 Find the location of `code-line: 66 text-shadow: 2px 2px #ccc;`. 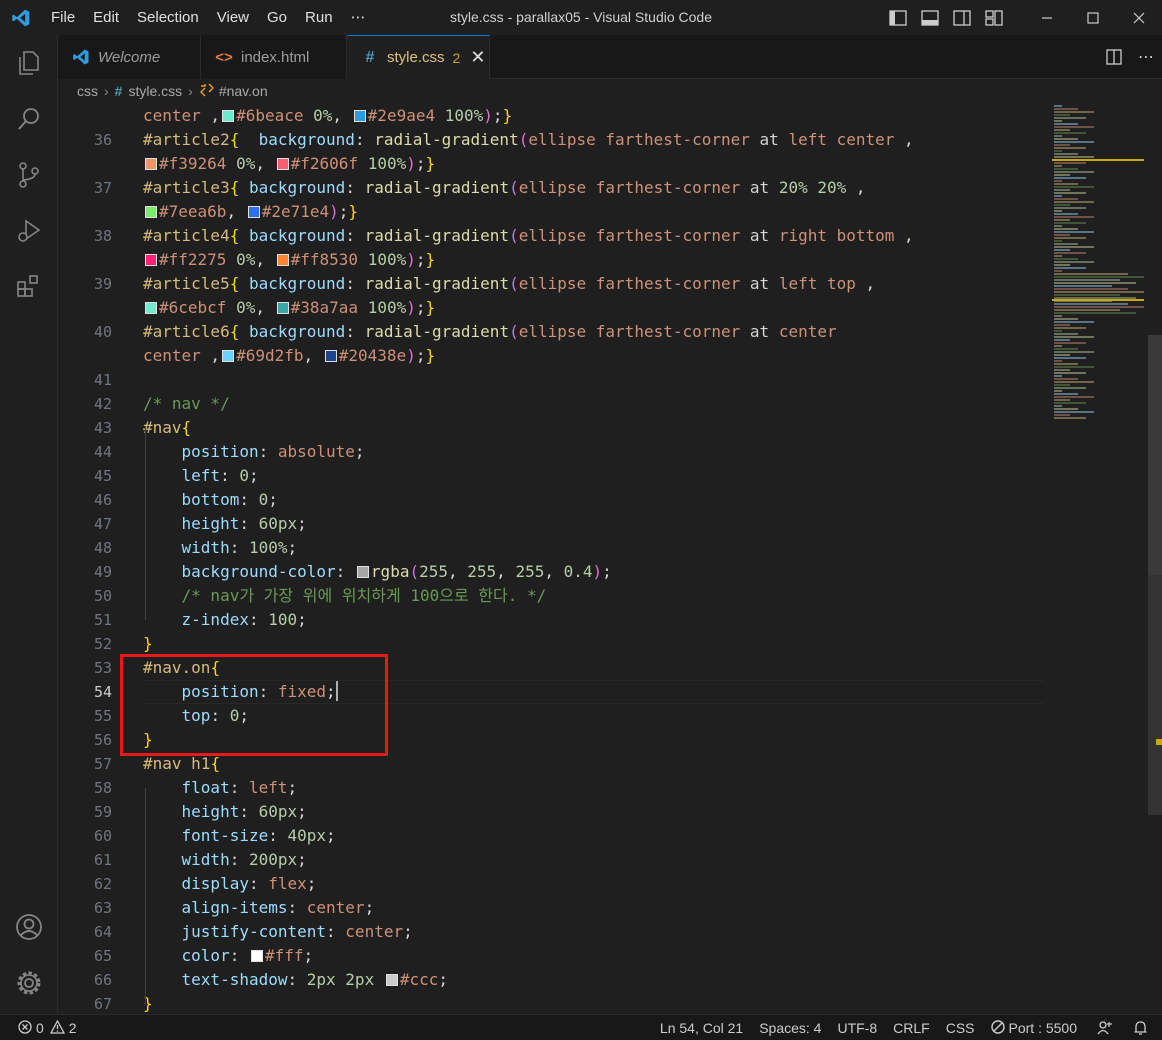

code-line: 66 text-shadow: 2px 2px #ccc; is located at coordinates (581, 980).